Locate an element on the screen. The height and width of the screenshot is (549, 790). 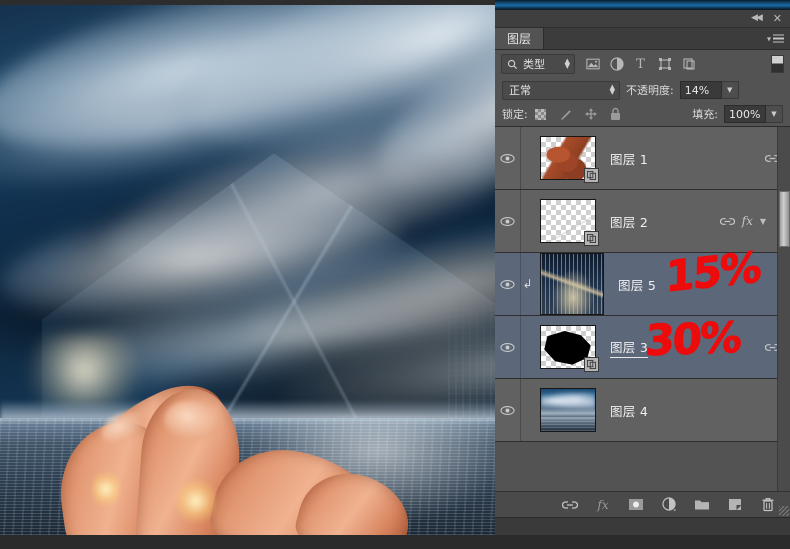
link-layers-button is located at coordinates (570, 505).